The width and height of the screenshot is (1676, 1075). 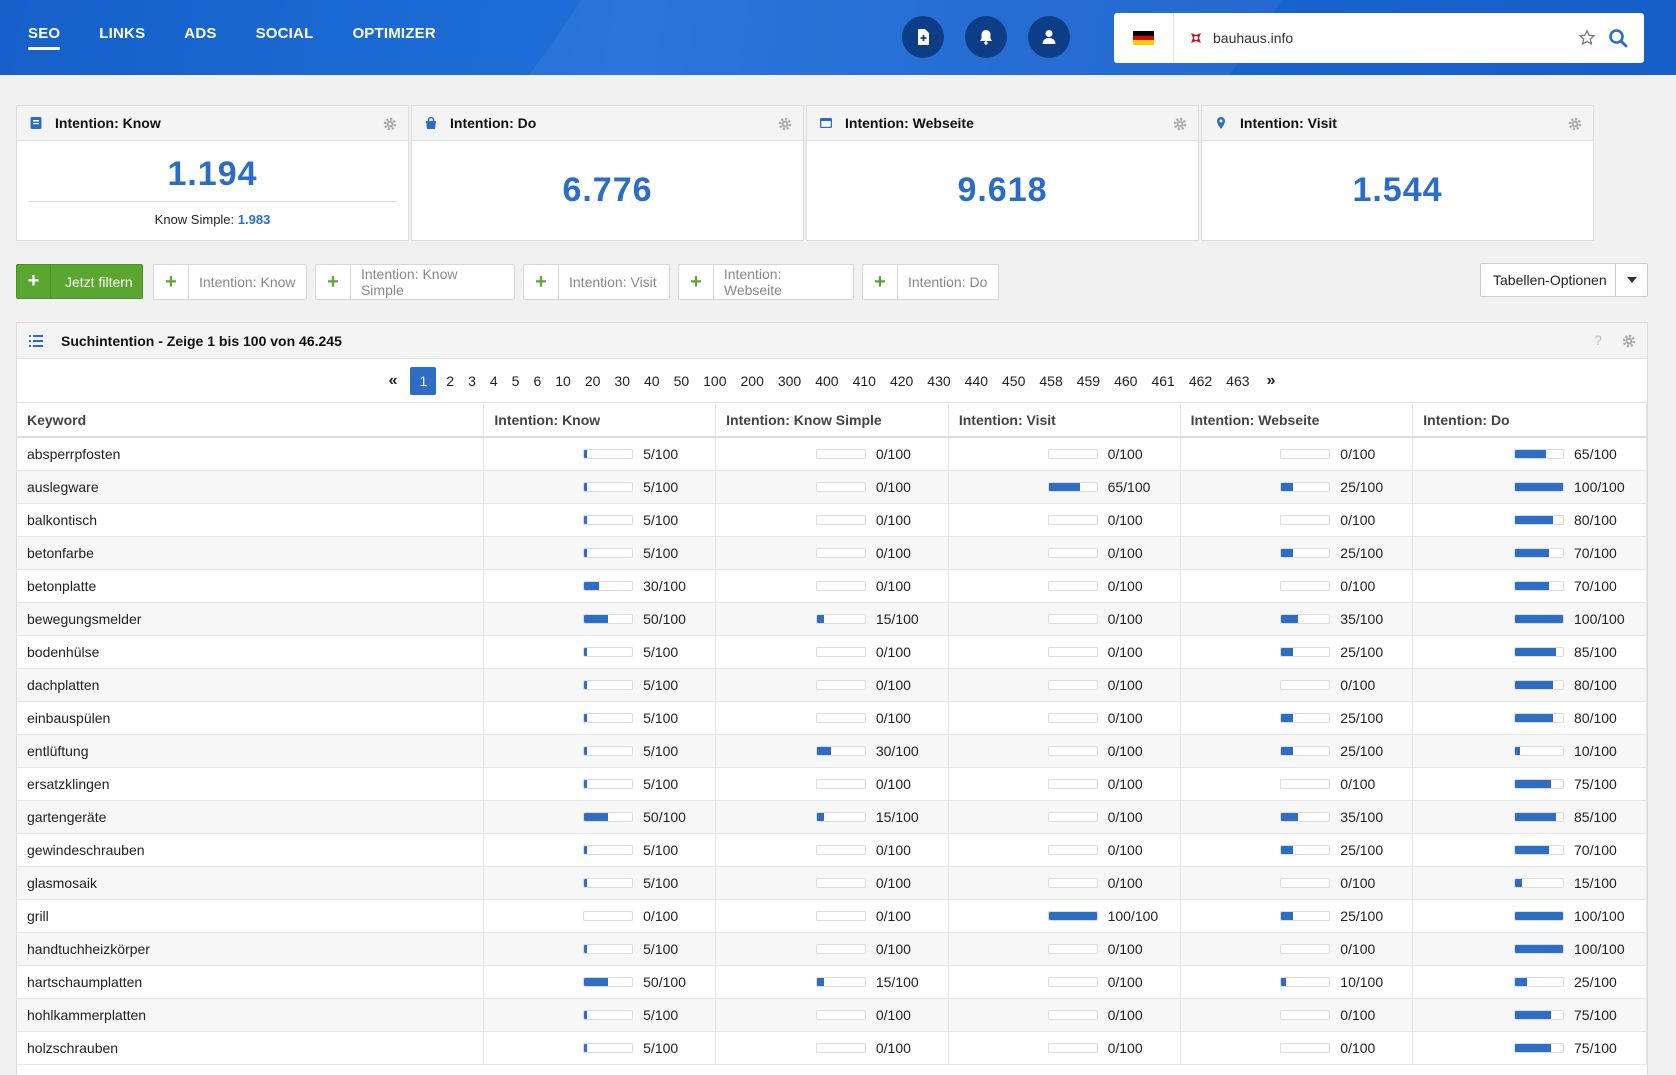 I want to click on domain-search-box: bauhaus.info, so click(x=1379, y=38).